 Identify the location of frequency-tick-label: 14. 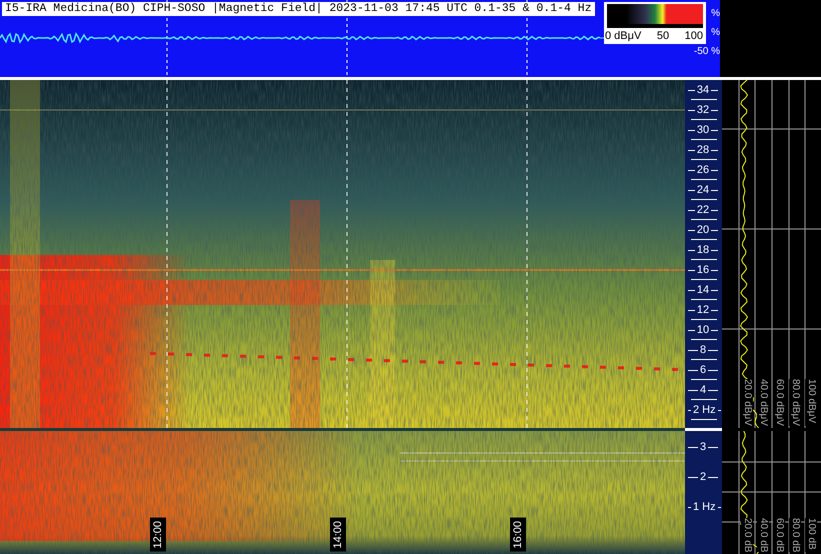
(703, 290).